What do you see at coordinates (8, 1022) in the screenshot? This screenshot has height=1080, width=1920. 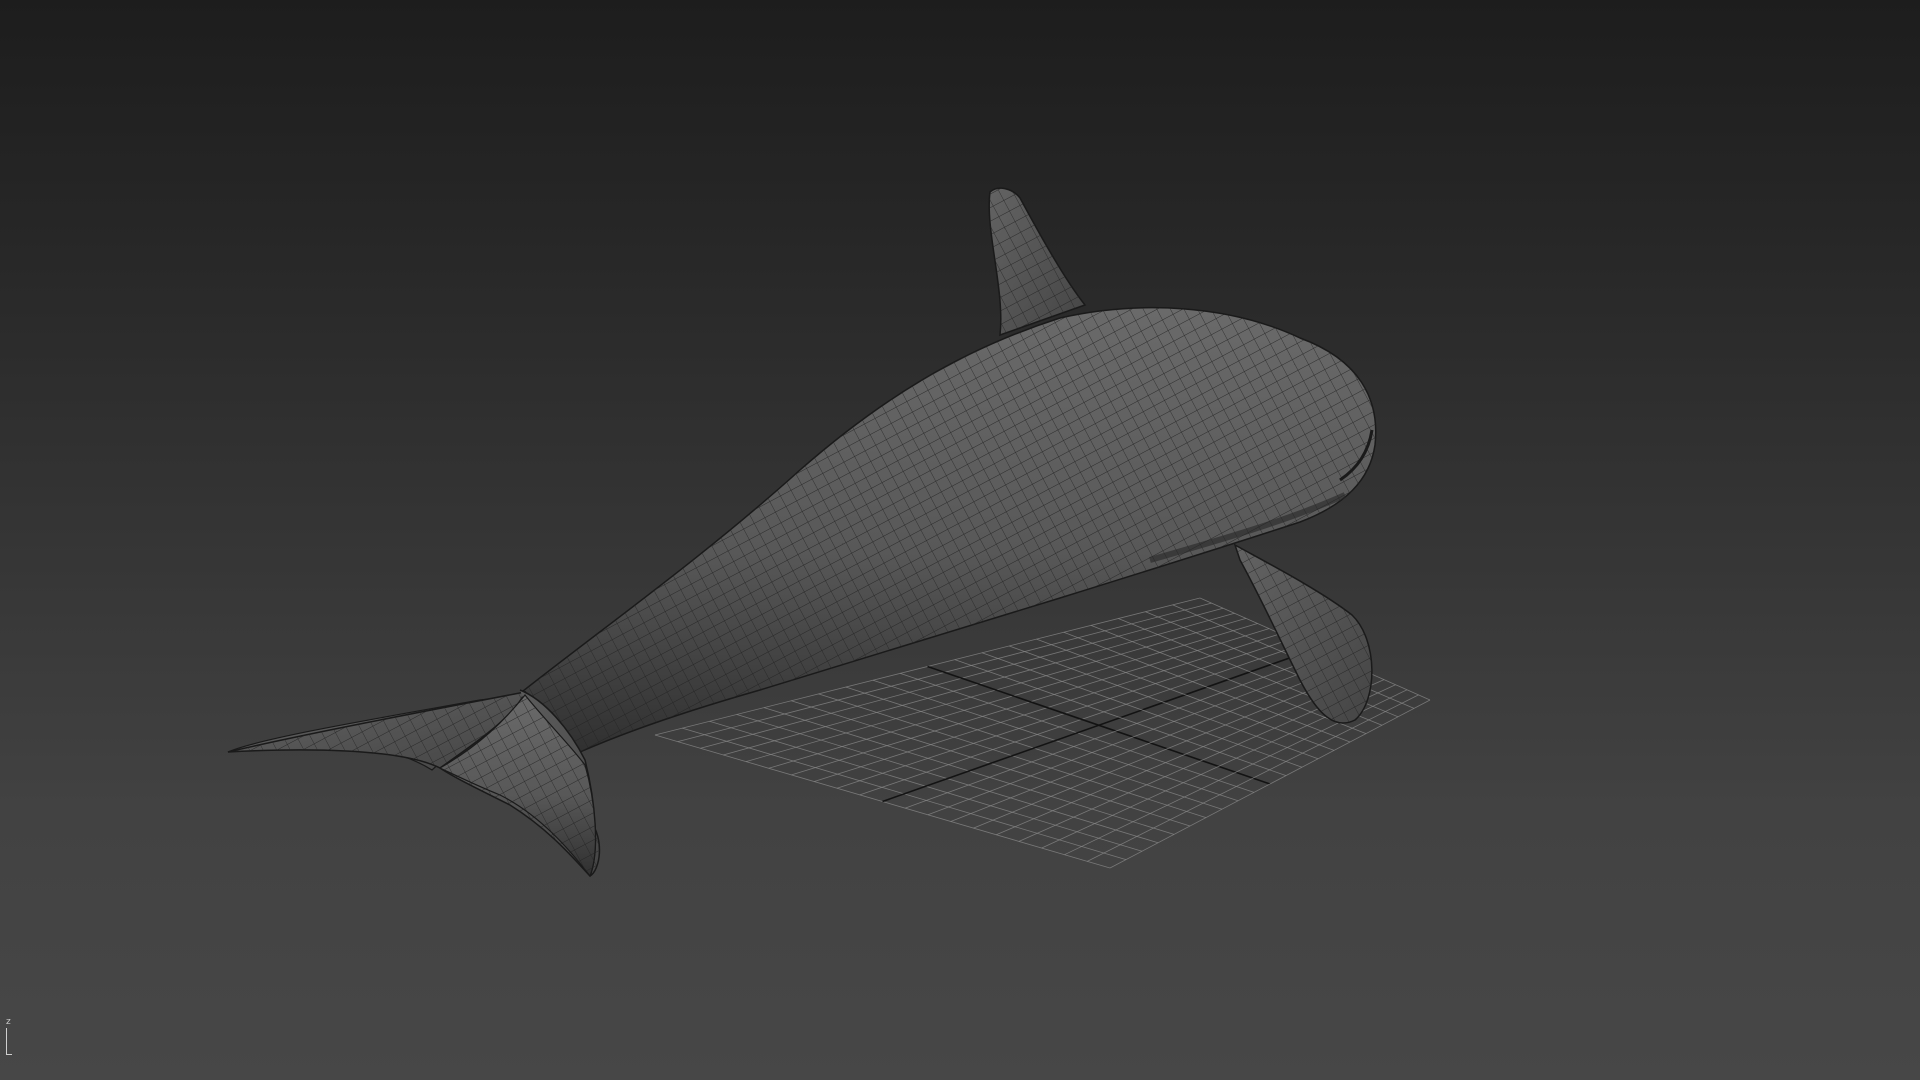 I see `axis-gizmo-label: z` at bounding box center [8, 1022].